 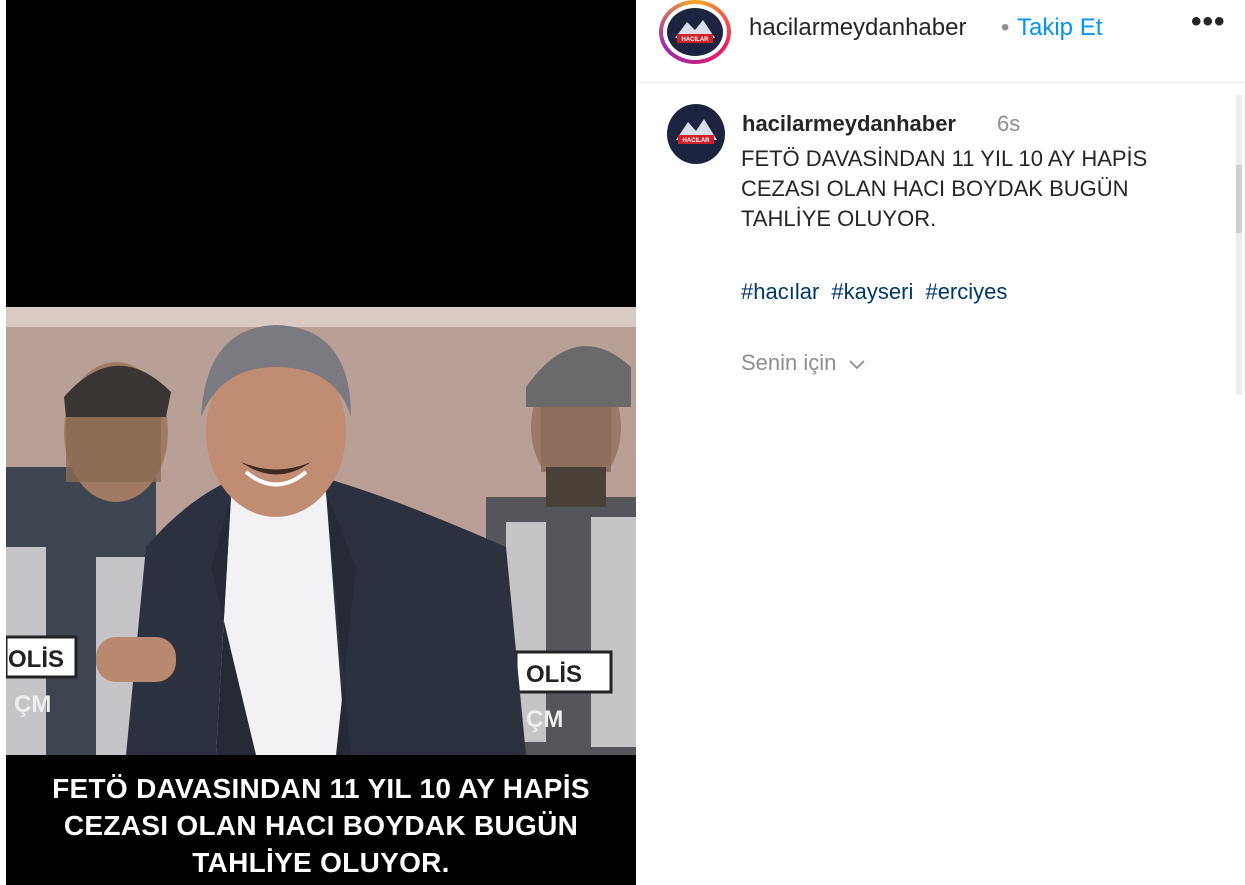 I want to click on brand-logo: HACILAR, so click(x=695, y=32).